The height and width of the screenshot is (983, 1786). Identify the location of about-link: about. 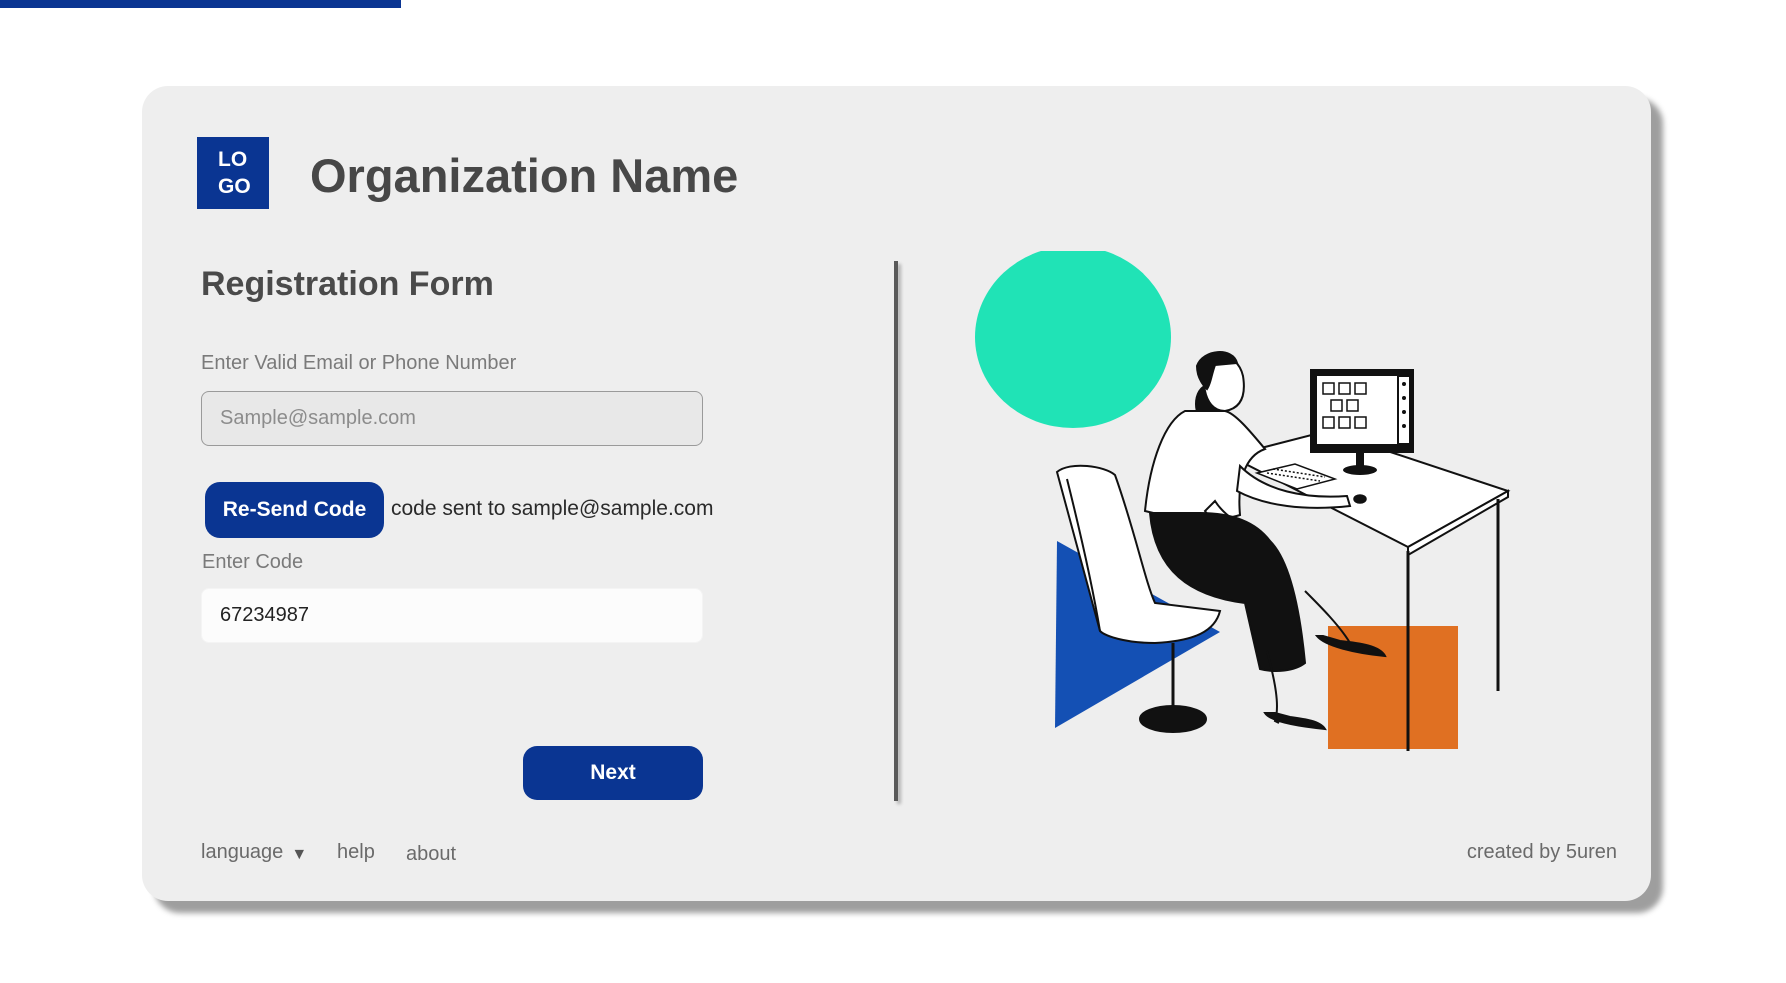
(431, 854).